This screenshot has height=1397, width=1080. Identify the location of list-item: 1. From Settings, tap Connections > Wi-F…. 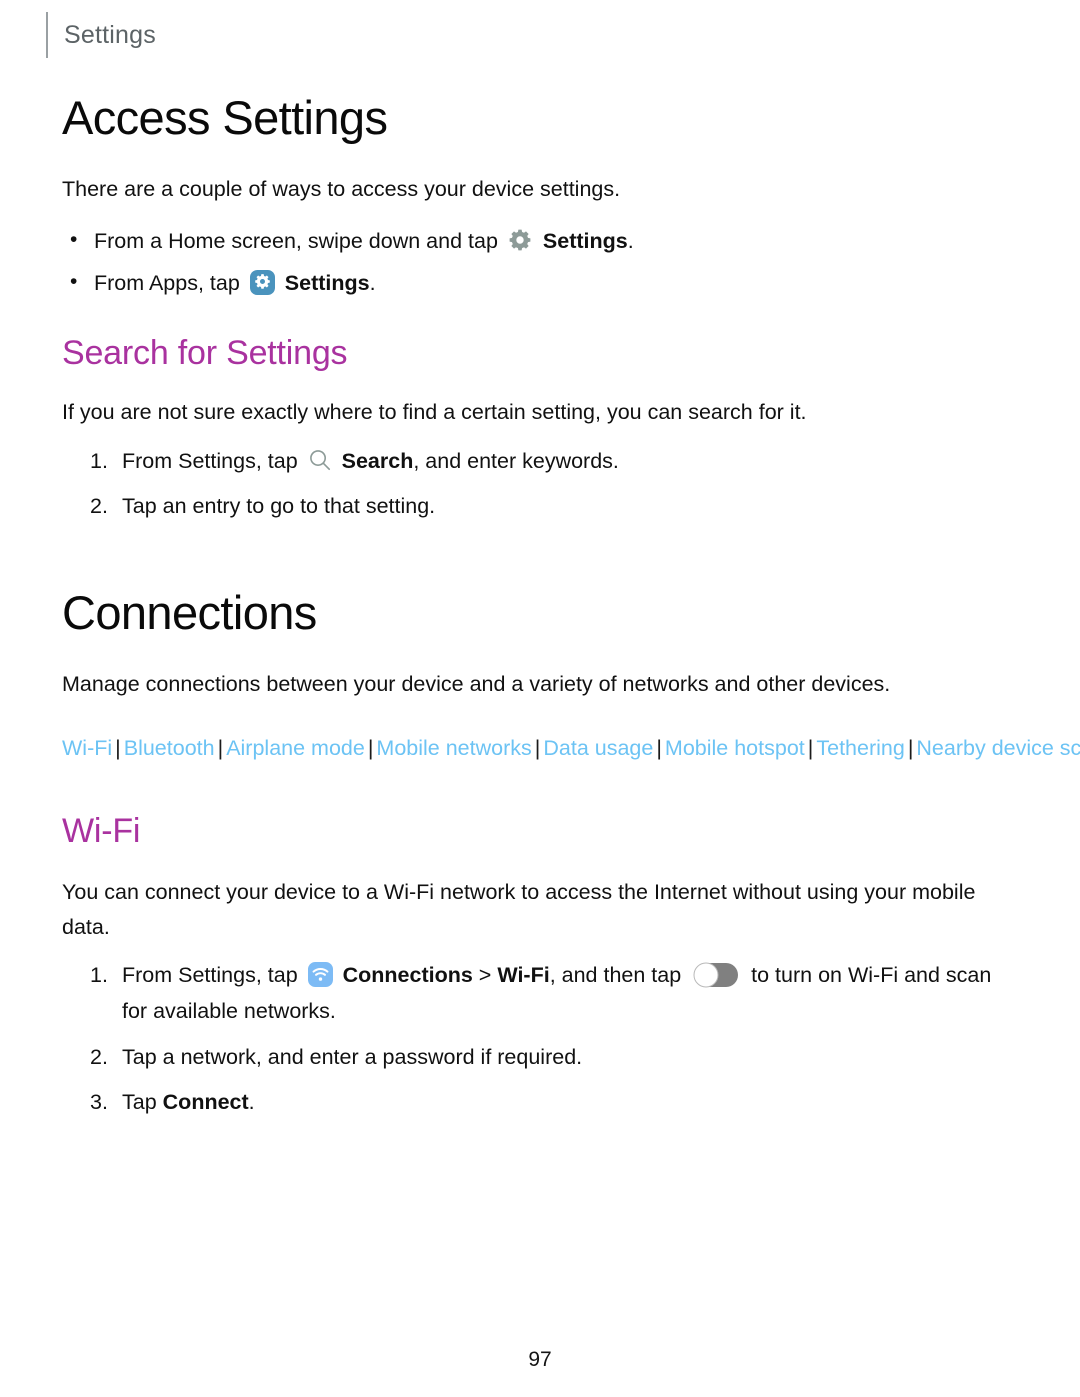
(532, 993).